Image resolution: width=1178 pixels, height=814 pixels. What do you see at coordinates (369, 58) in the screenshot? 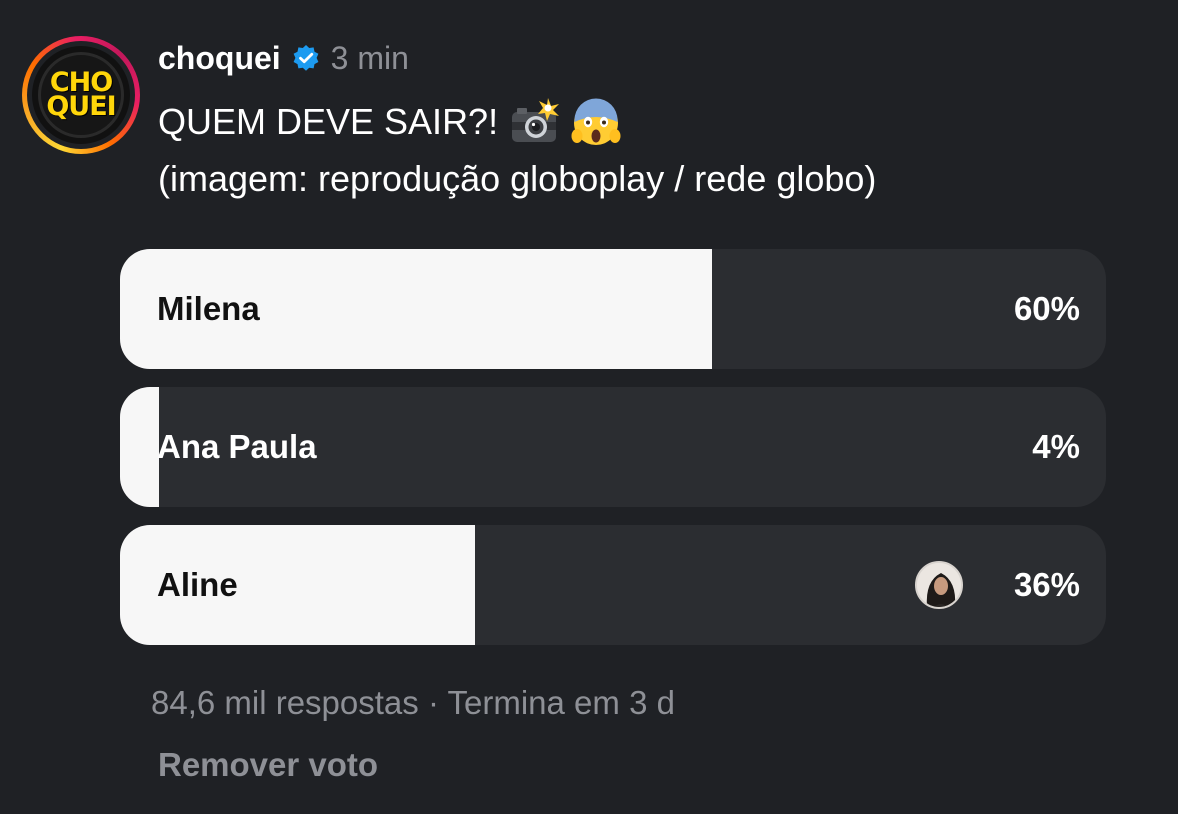
I see `post-timestamp: 3 min` at bounding box center [369, 58].